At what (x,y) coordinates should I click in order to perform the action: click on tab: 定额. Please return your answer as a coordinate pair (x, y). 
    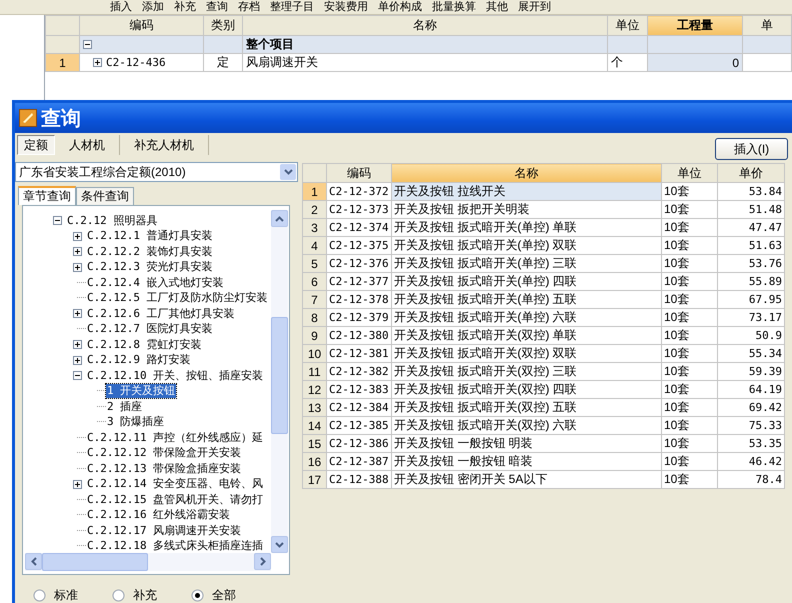
    Looking at the image, I should click on (36, 145).